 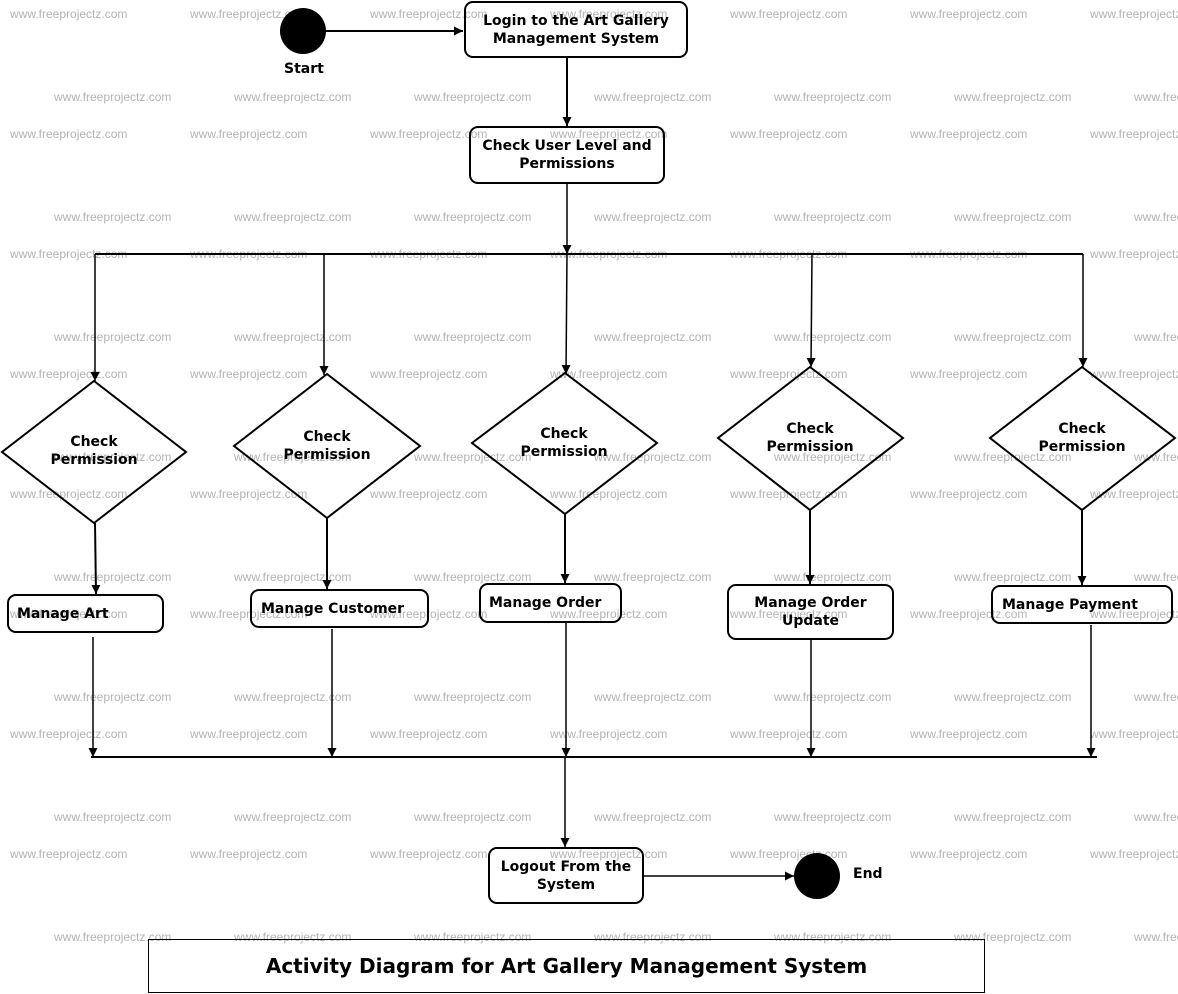 I want to click on start-node, so click(x=303, y=31).